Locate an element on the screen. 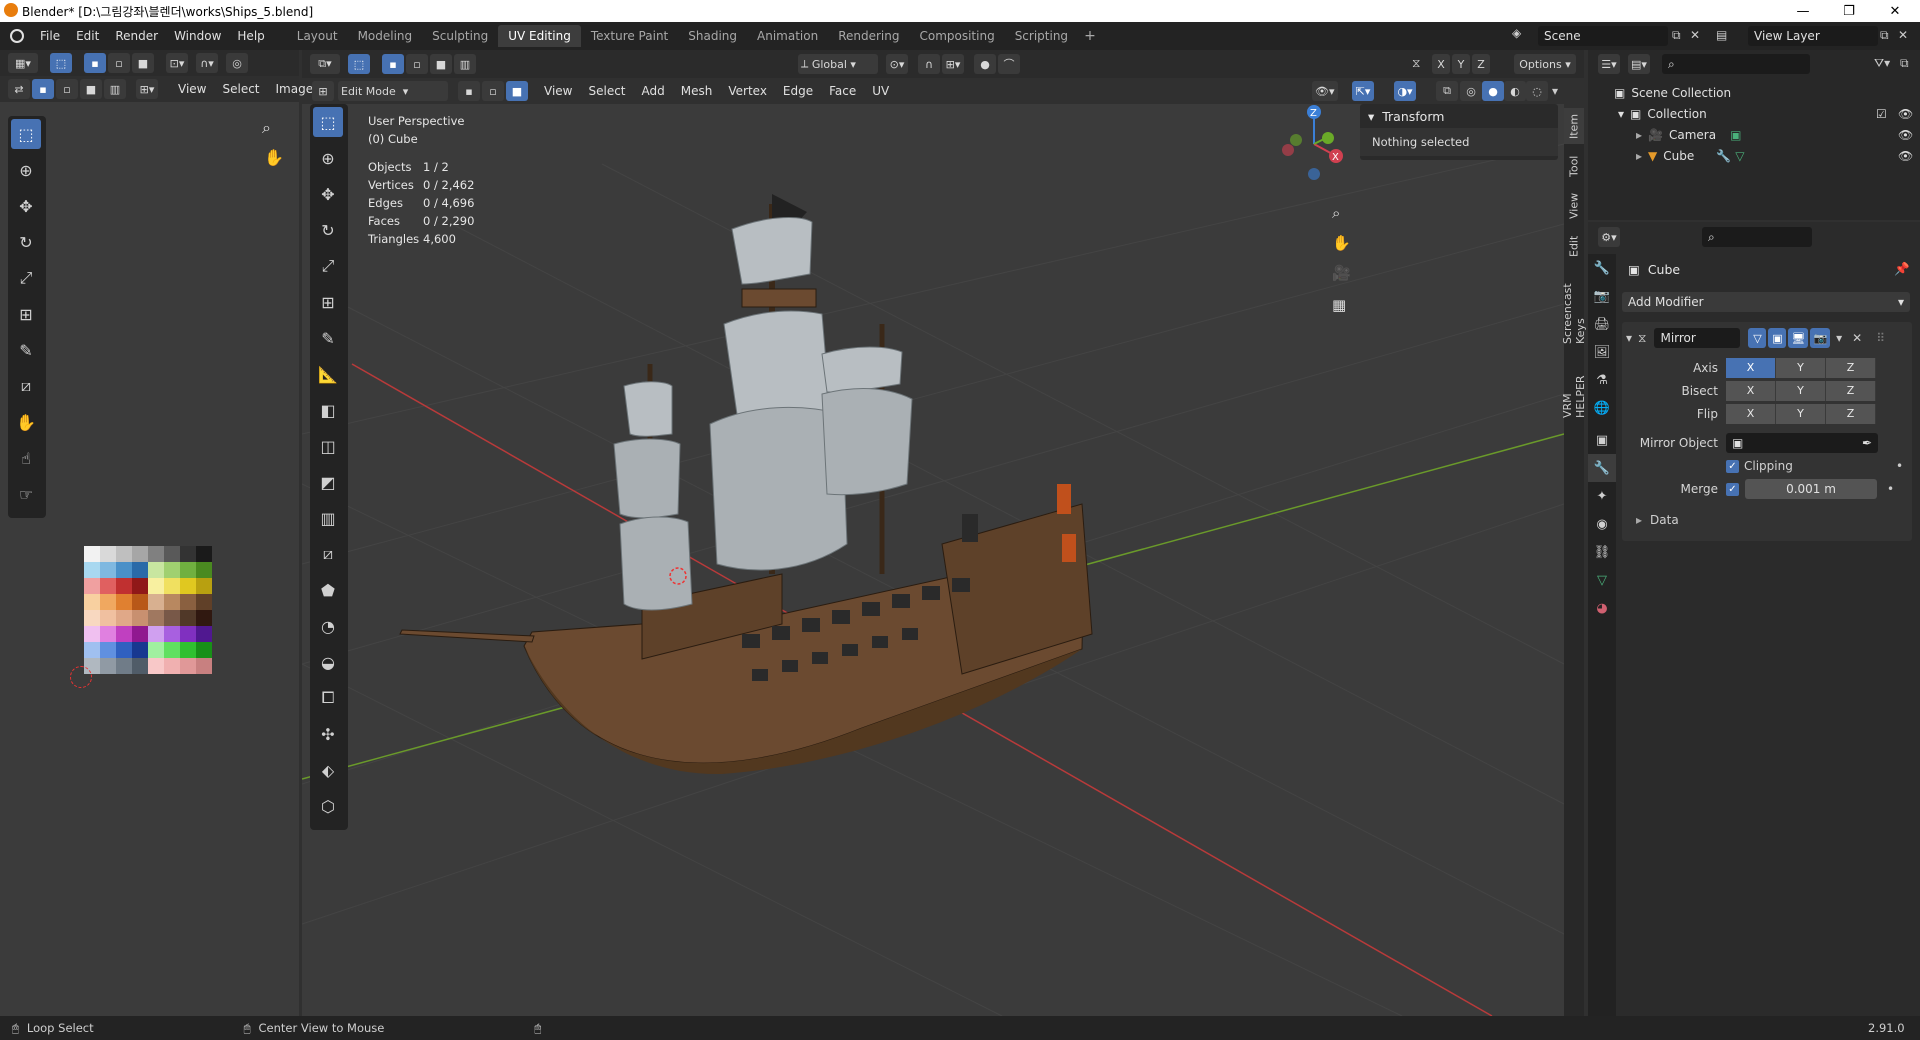  vp-move-tool-icon: ✥ is located at coordinates (328, 194).